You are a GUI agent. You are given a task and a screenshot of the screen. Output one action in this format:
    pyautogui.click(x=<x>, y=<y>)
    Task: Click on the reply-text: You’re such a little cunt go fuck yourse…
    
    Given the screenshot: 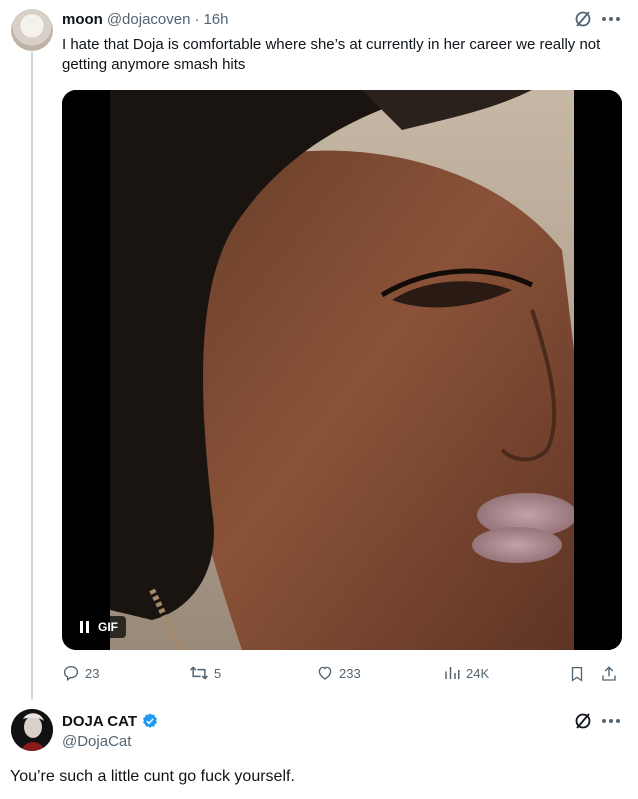 What is the action you would take?
    pyautogui.click(x=152, y=776)
    